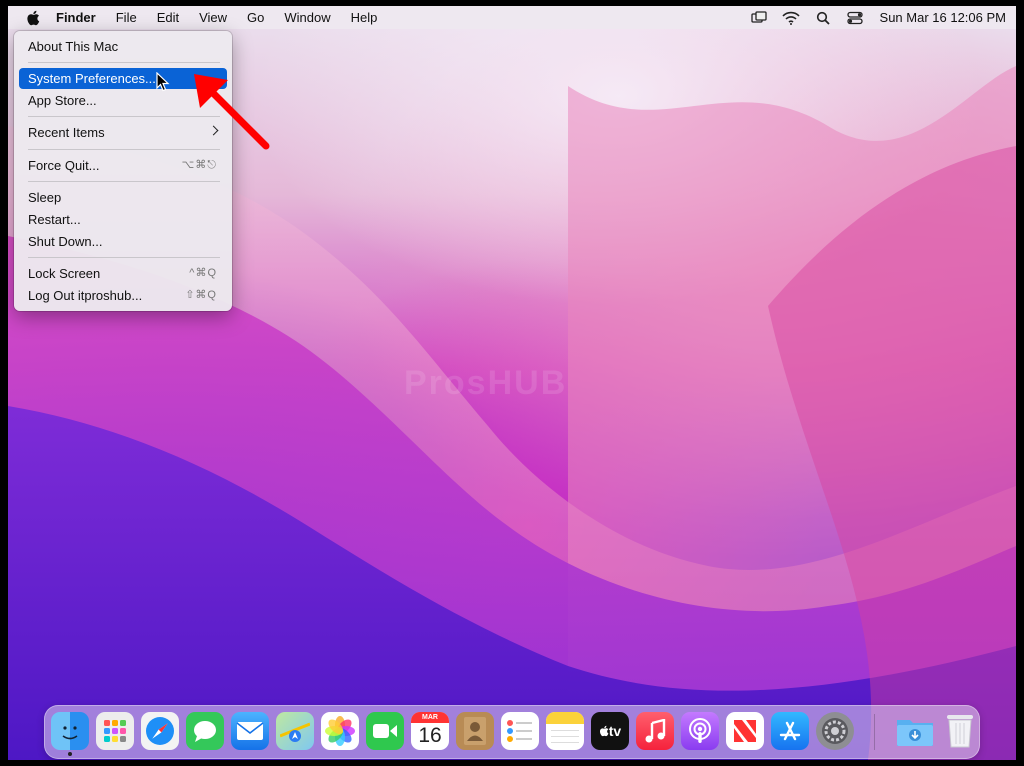 This screenshot has height=766, width=1024. I want to click on spotlight-search-icon, so click(823, 18).